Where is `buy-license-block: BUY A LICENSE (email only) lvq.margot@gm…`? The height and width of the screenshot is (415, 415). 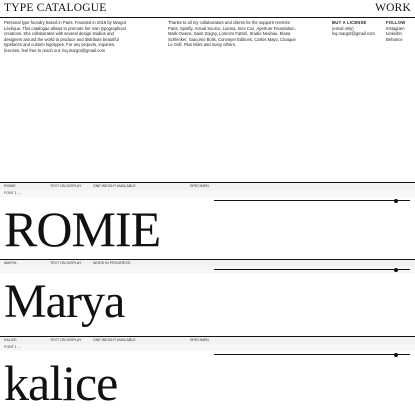 buy-license-block: BUY A LICENSE (email only) lvq.margot@gm… is located at coordinates (355, 28).